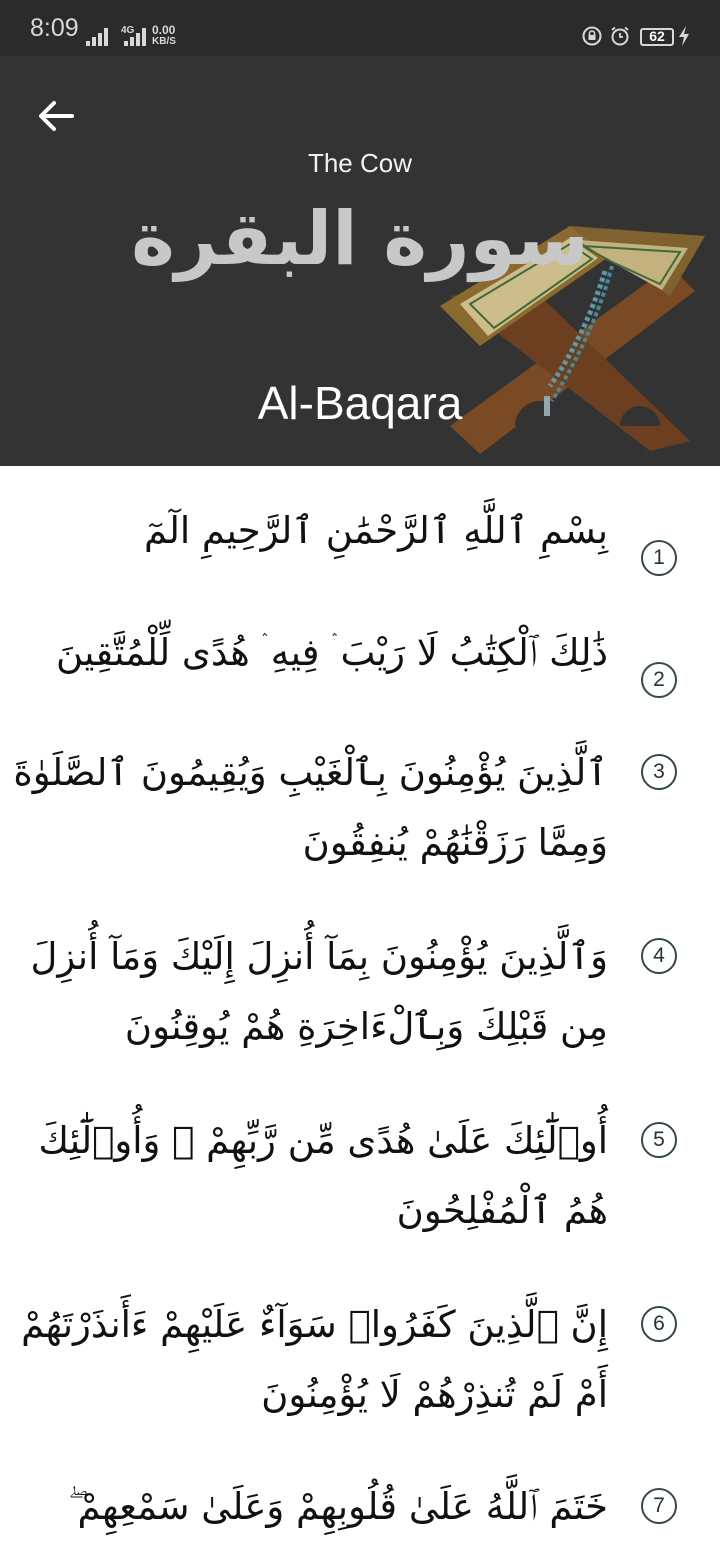  I want to click on verse-number-badge: 5, so click(659, 1140).